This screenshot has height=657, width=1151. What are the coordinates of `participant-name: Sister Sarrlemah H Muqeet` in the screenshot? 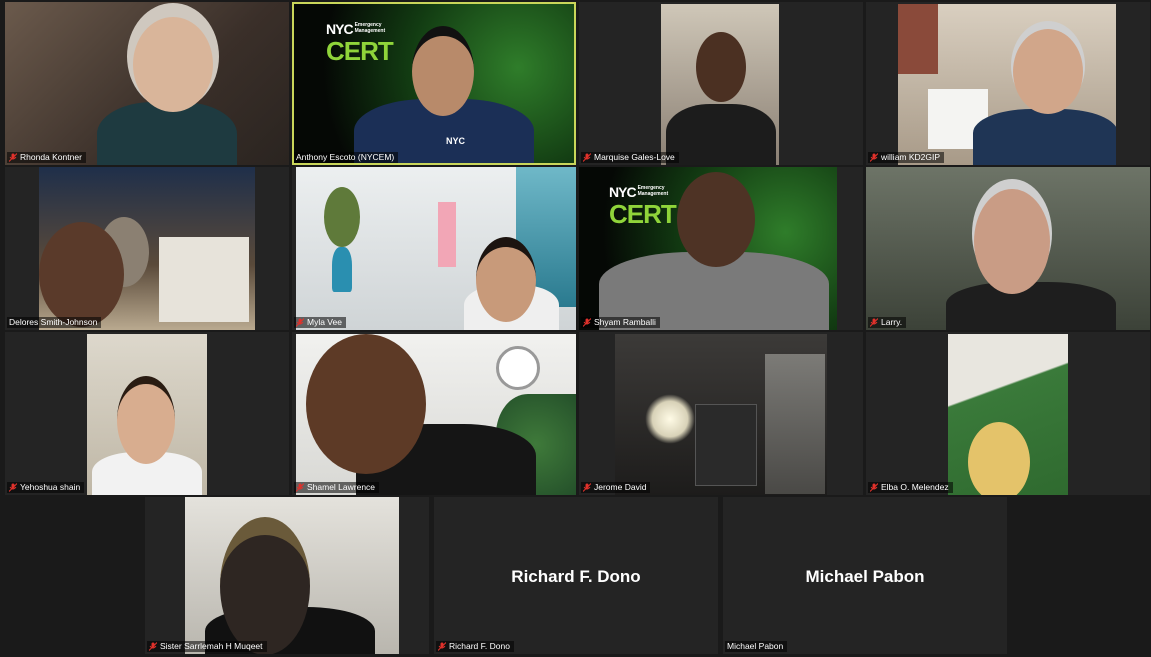 It's located at (211, 646).